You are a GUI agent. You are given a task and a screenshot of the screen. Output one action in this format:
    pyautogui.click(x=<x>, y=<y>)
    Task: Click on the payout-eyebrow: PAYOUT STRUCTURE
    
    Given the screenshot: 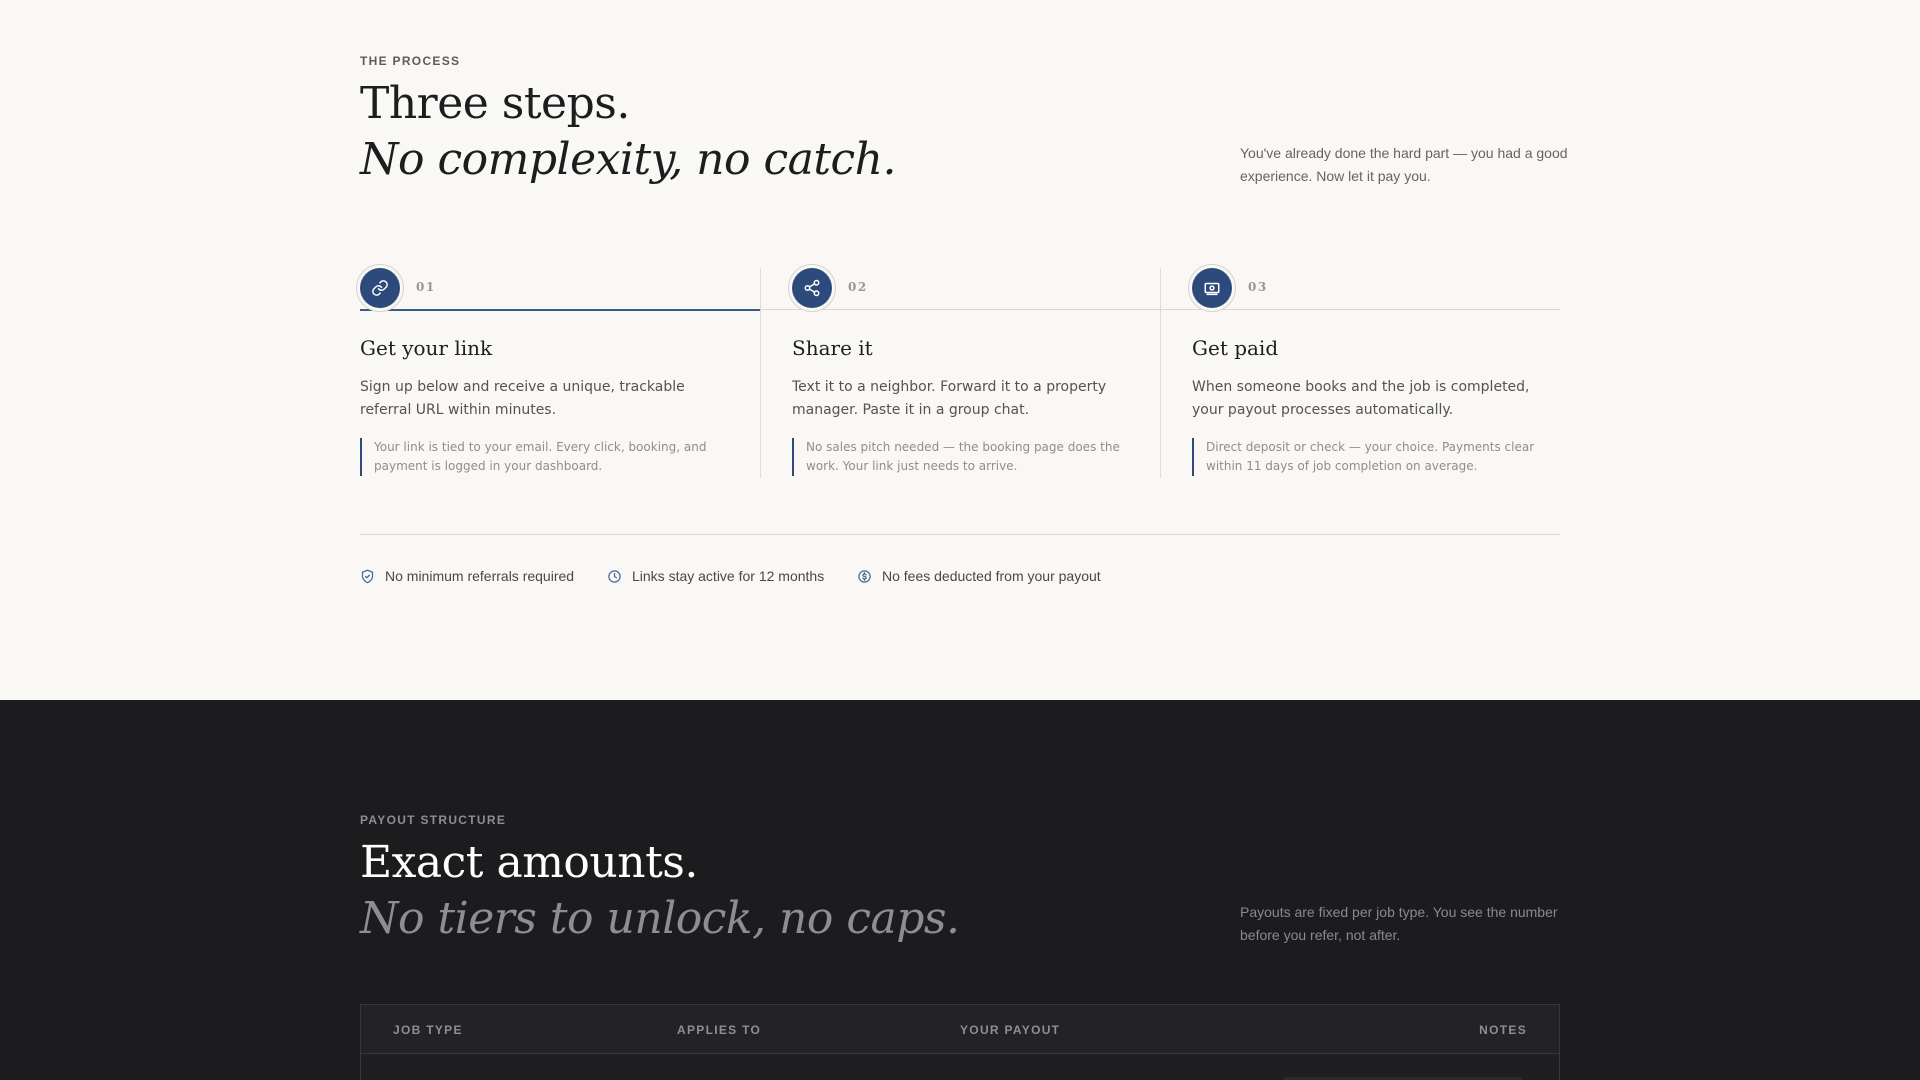 What is the action you would take?
    pyautogui.click(x=433, y=820)
    